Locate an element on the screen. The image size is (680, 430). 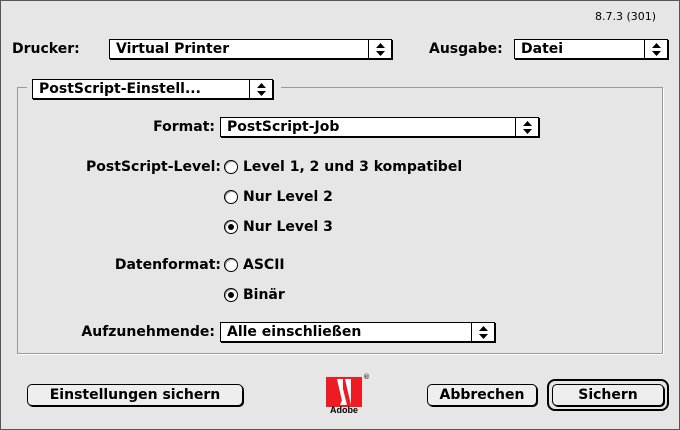
postscript-level-label: PostScript-Level: is located at coordinates (153, 167).